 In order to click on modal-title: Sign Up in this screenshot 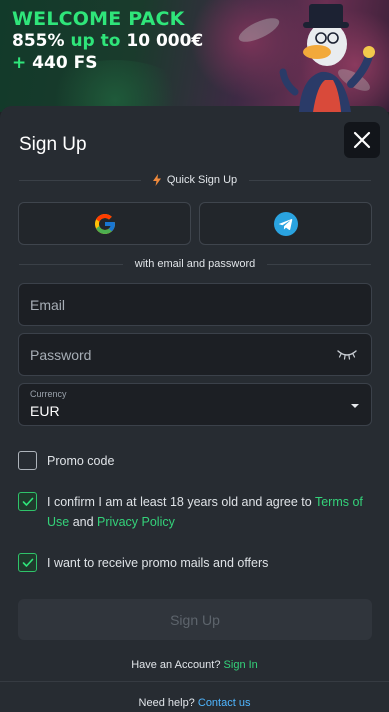, I will do `click(53, 144)`.